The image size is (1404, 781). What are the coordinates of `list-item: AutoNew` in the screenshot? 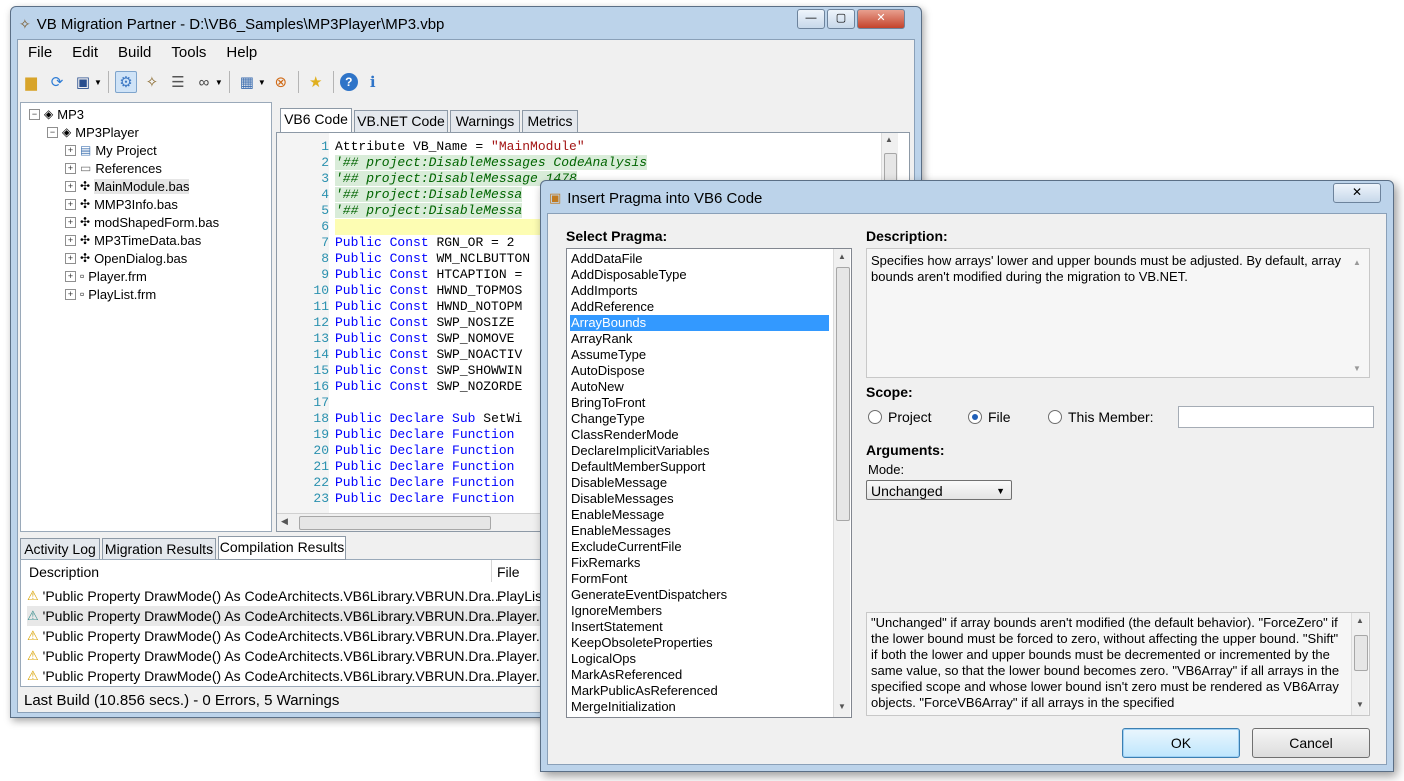 It's located at (699, 387).